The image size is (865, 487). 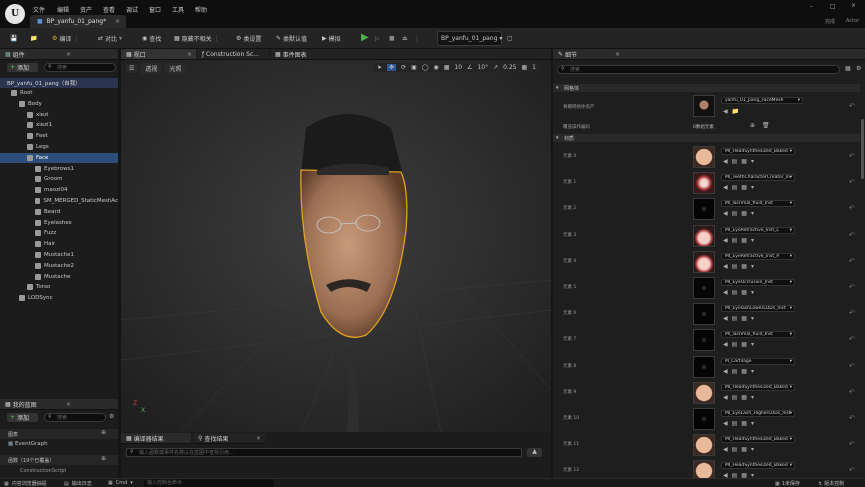 What do you see at coordinates (117, 21) in the screenshot?
I see `close-tab-icon: ×` at bounding box center [117, 21].